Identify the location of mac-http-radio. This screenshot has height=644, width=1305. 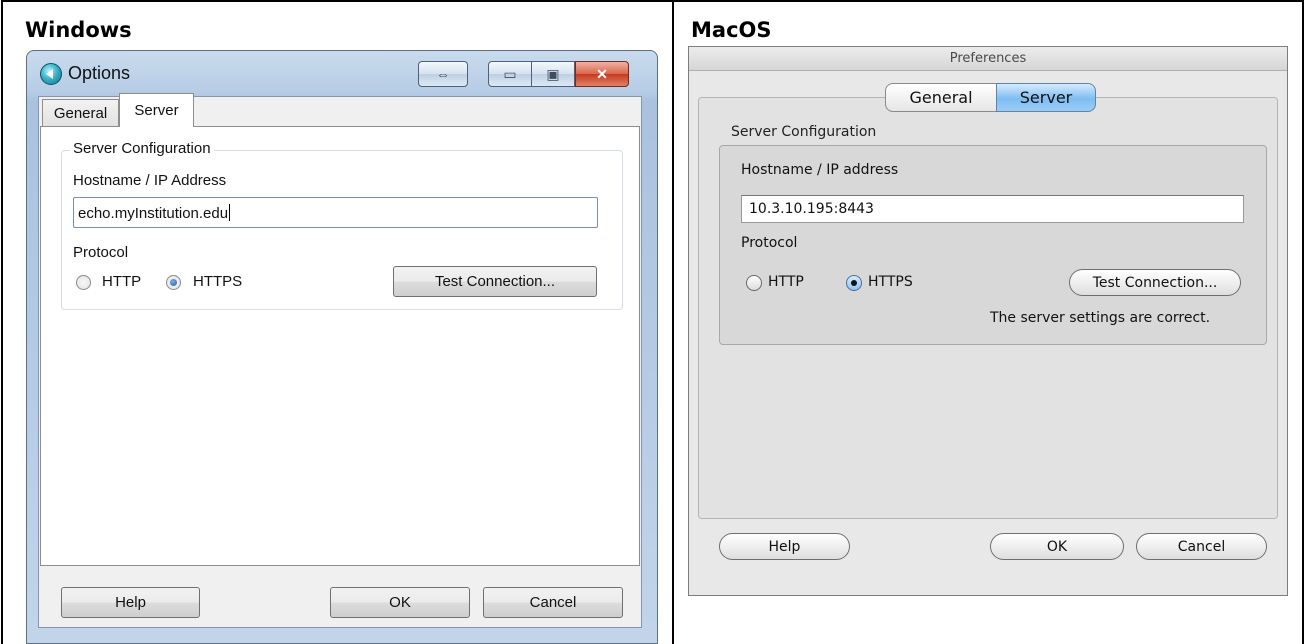
(754, 283).